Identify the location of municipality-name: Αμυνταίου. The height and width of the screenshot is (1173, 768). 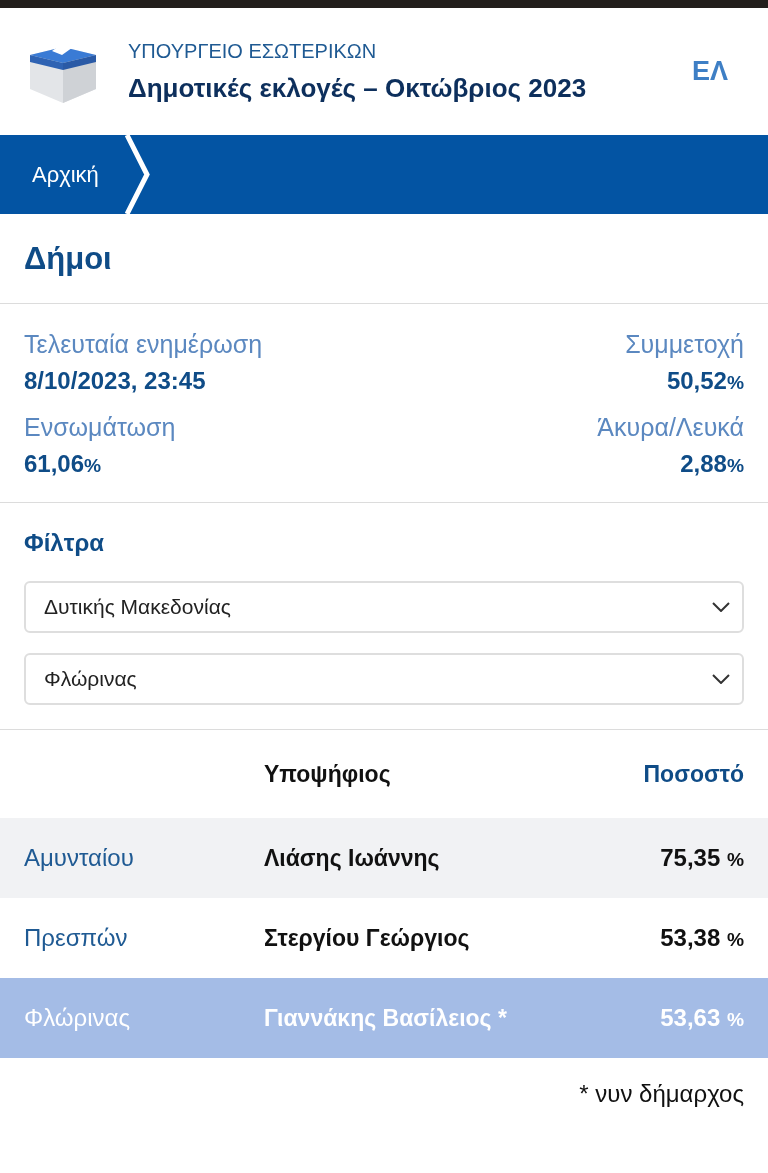
(79, 858).